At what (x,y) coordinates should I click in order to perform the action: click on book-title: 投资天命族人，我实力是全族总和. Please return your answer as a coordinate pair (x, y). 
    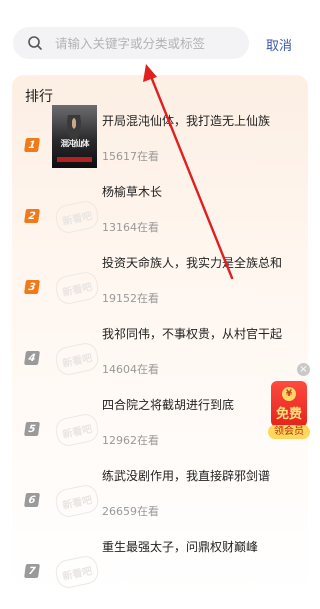
    Looking at the image, I should click on (192, 263).